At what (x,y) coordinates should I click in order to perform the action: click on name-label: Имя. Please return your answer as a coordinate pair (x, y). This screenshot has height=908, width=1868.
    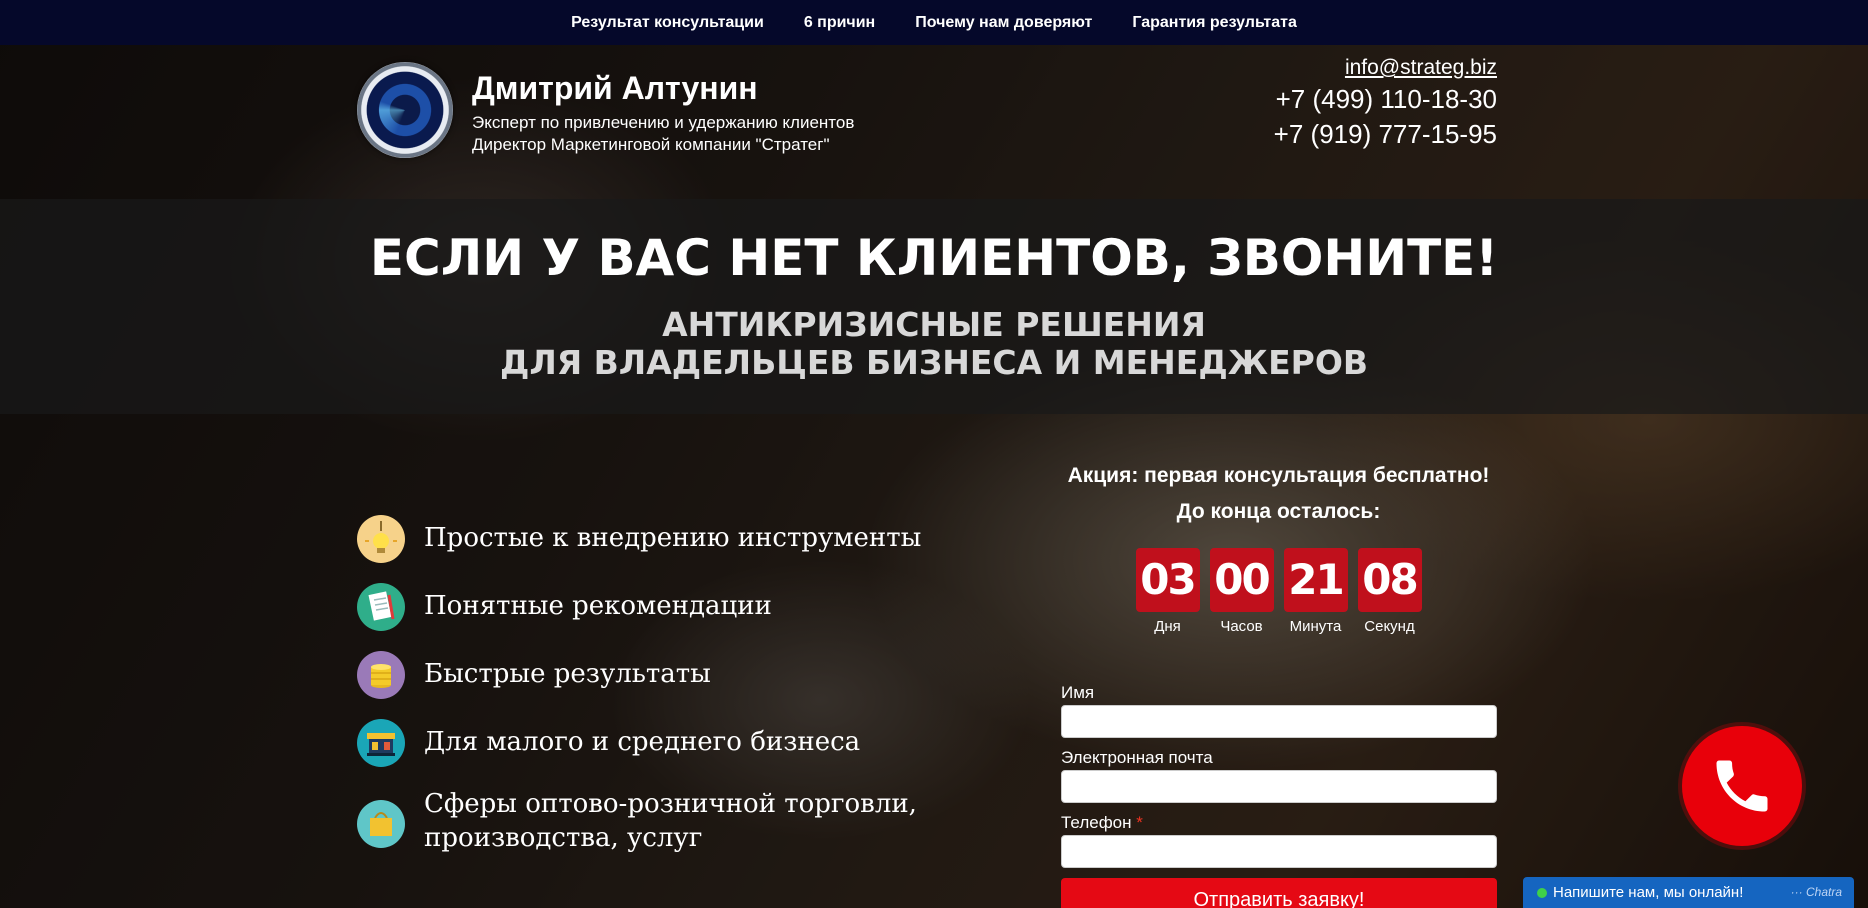
    Looking at the image, I should click on (1078, 692).